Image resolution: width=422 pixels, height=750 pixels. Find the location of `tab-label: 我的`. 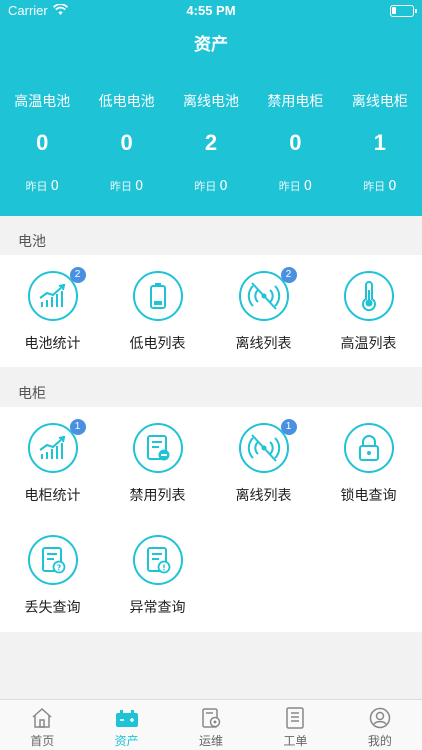

tab-label: 我的 is located at coordinates (379, 741).